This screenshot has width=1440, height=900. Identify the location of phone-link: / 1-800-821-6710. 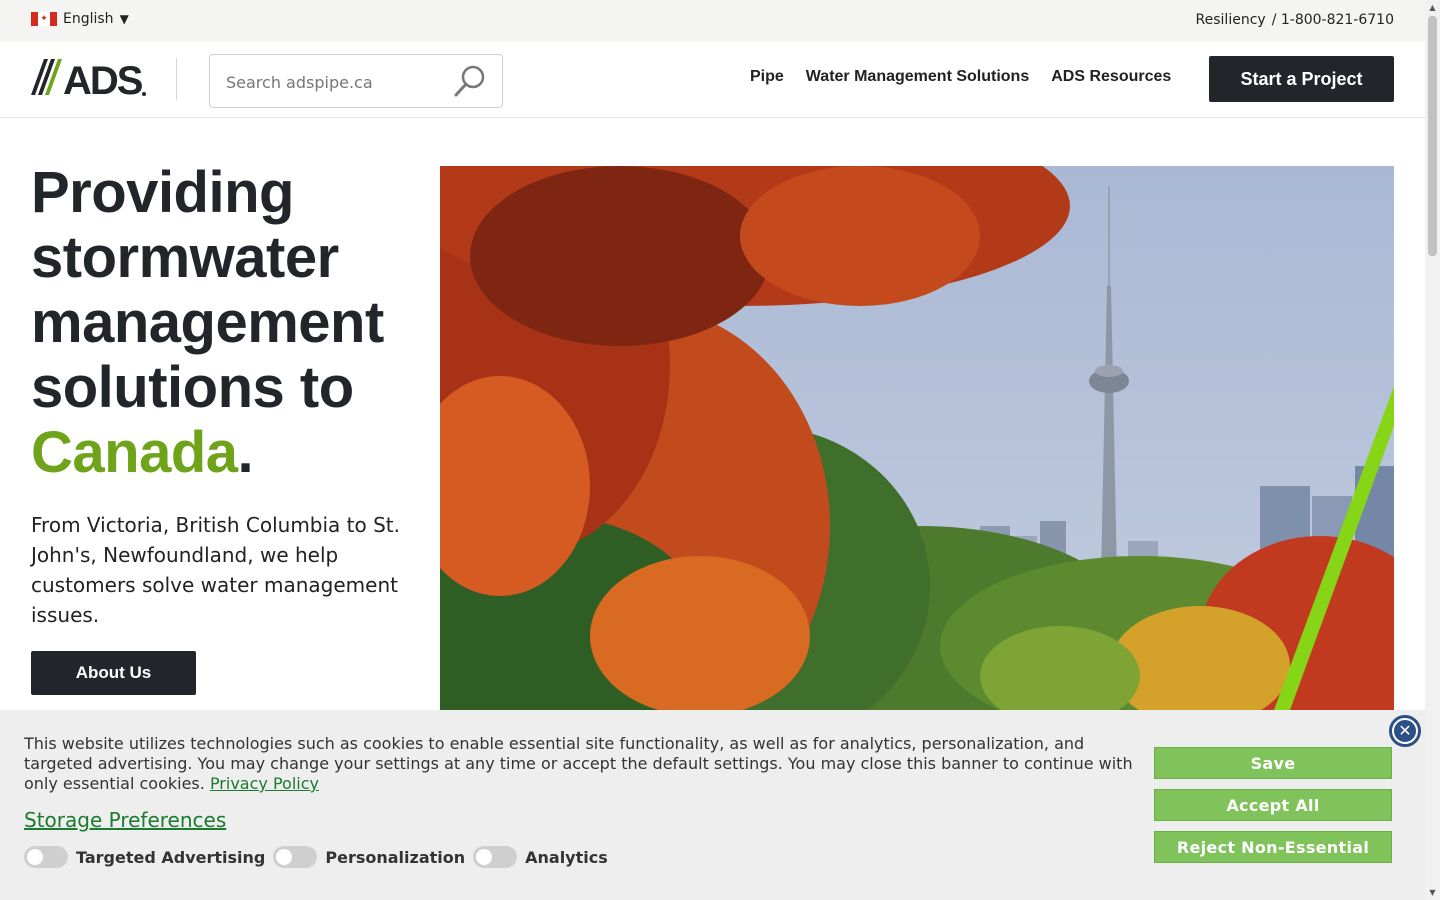
(1333, 20).